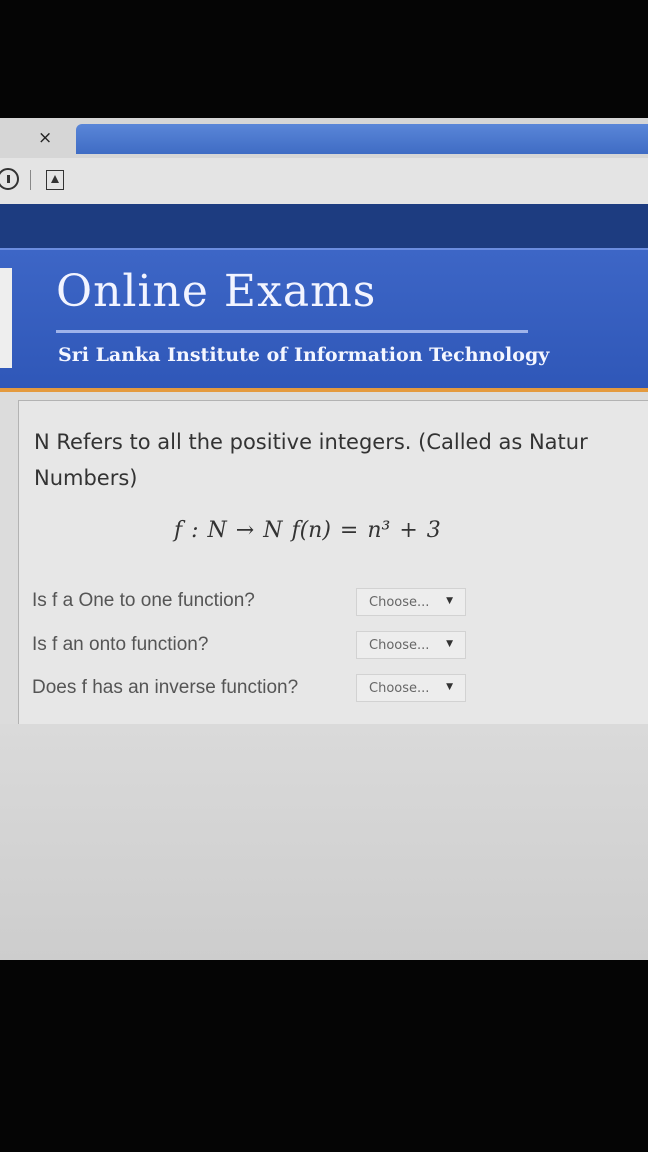  Describe the element at coordinates (362, 139) in the screenshot. I see `active-tab` at that location.